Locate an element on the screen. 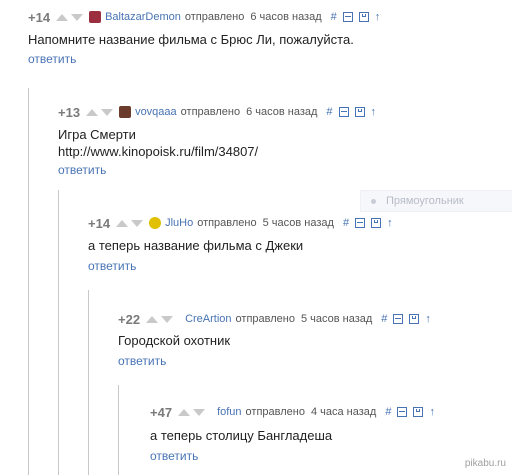  tooltip-dot-icon is located at coordinates (373, 201).